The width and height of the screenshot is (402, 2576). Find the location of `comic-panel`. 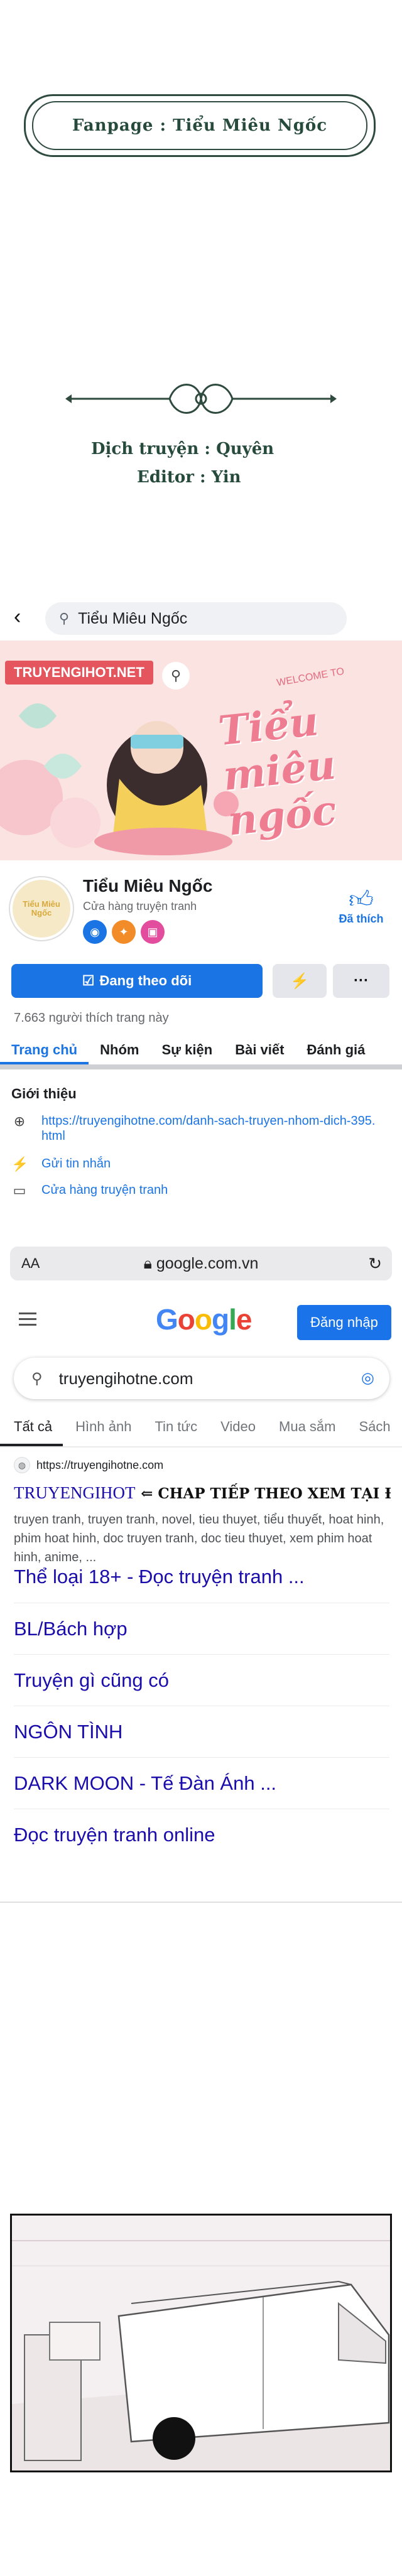

comic-panel is located at coordinates (201, 2343).